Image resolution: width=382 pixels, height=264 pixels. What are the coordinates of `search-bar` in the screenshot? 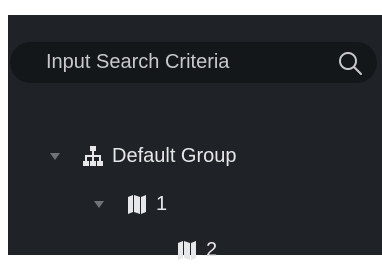 It's located at (193, 62).